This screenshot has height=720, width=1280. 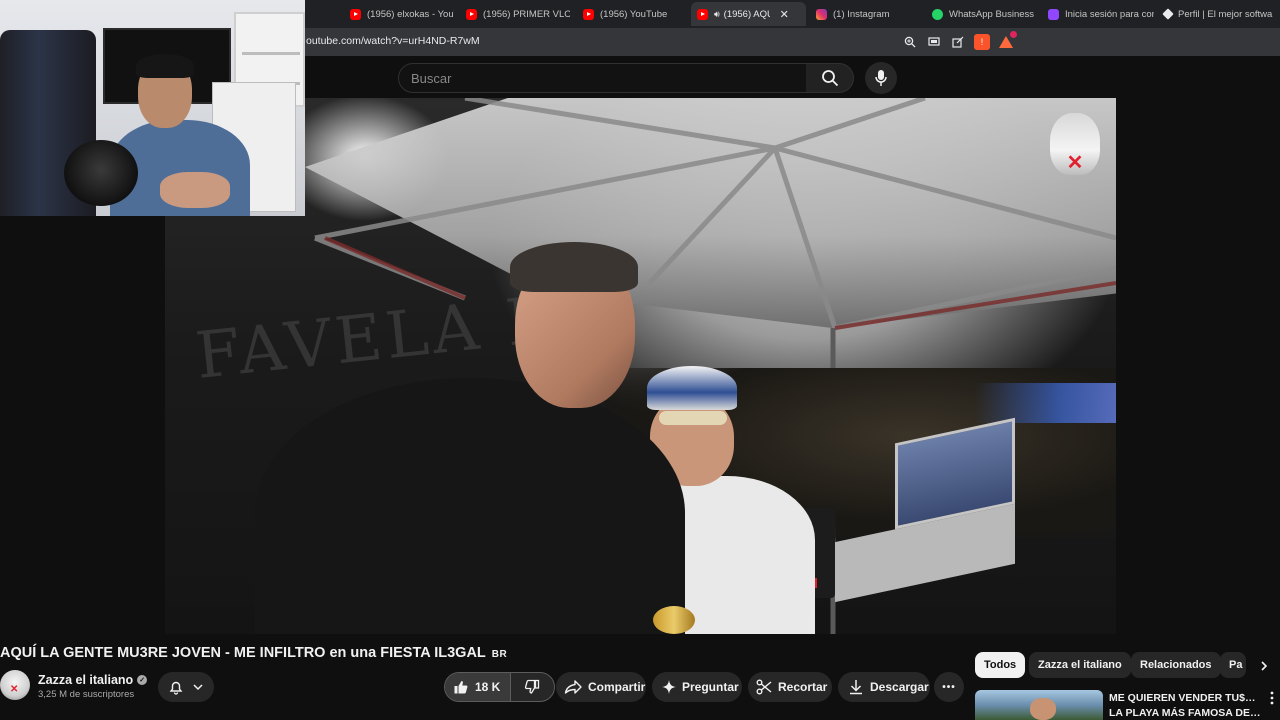 I want to click on chips-next-button, so click(x=1264, y=666).